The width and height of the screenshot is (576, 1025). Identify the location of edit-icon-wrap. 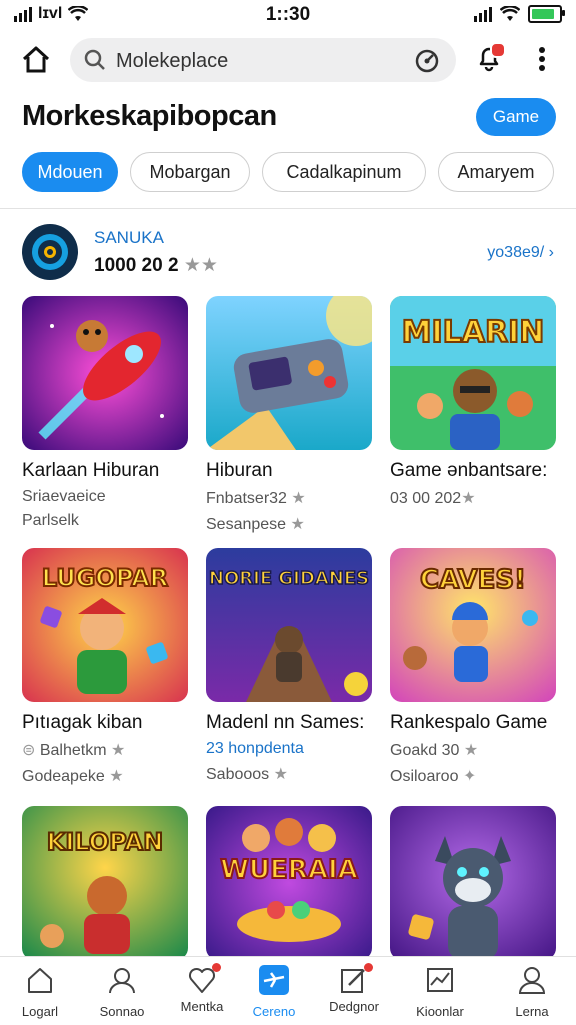
(356, 979).